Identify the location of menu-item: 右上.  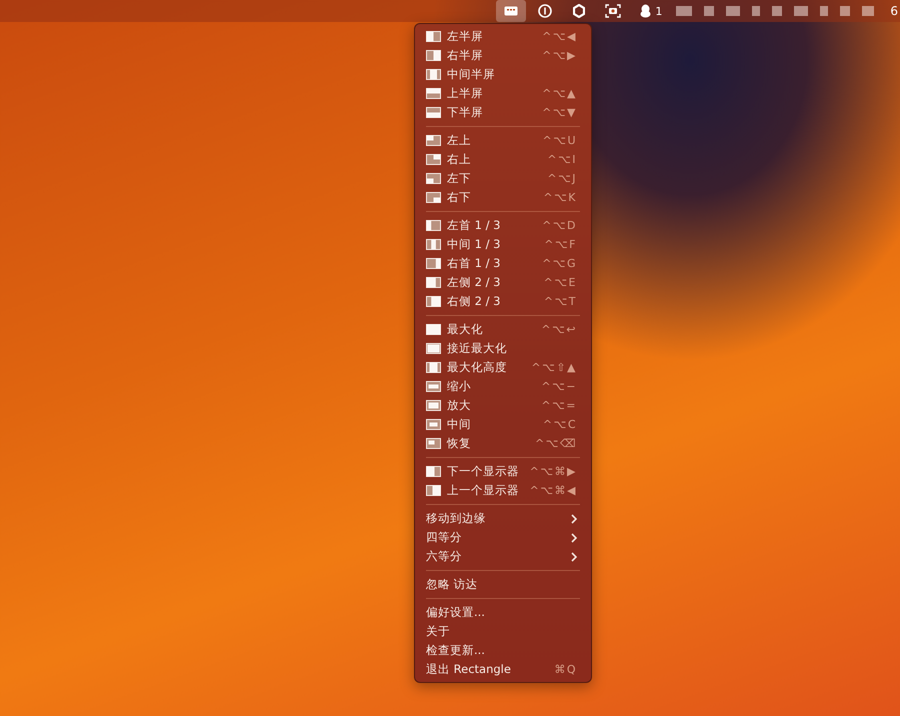
(497, 159).